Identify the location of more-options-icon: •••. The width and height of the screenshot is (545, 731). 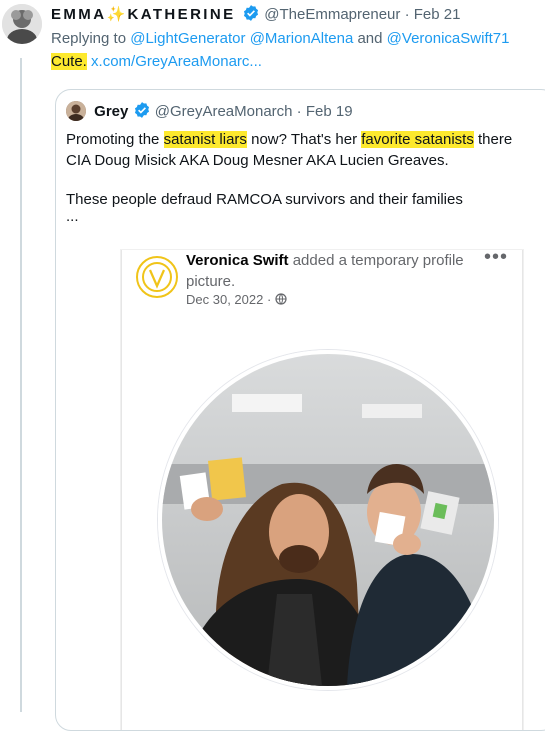
(495, 257).